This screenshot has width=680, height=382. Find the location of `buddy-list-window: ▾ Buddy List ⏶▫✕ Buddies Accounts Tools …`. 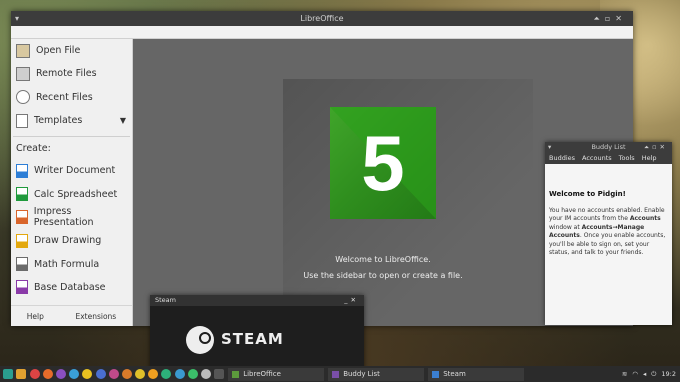

buddy-list-window: ▾ Buddy List ⏶▫✕ Buddies Accounts Tools … is located at coordinates (608, 233).